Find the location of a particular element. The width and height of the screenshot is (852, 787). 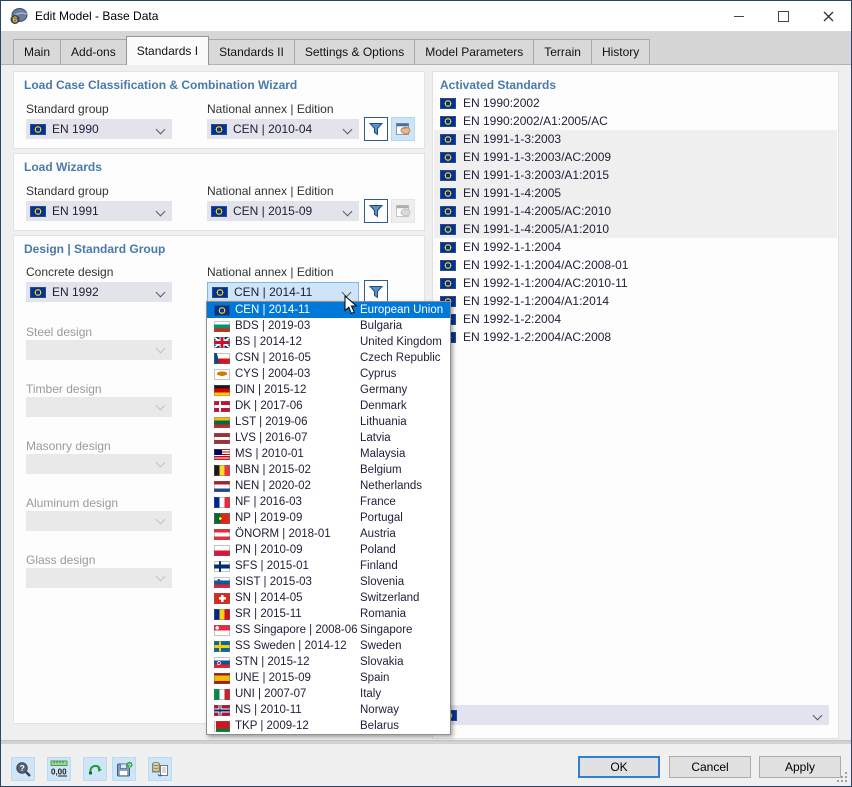

lcc-annex-combobox: CEN | 2010-04 is located at coordinates (283, 129).